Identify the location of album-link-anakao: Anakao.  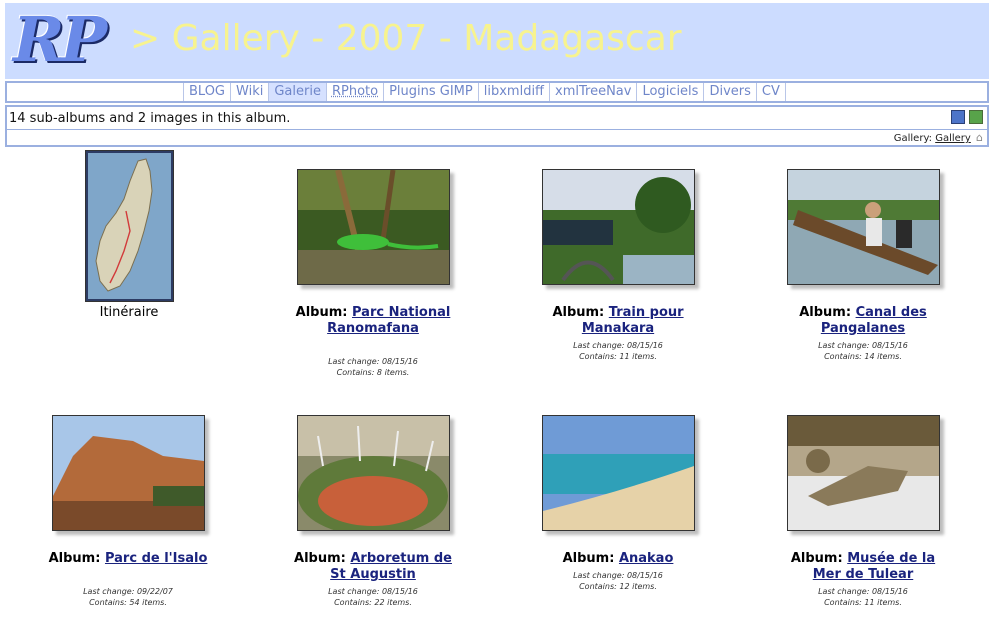
(646, 558).